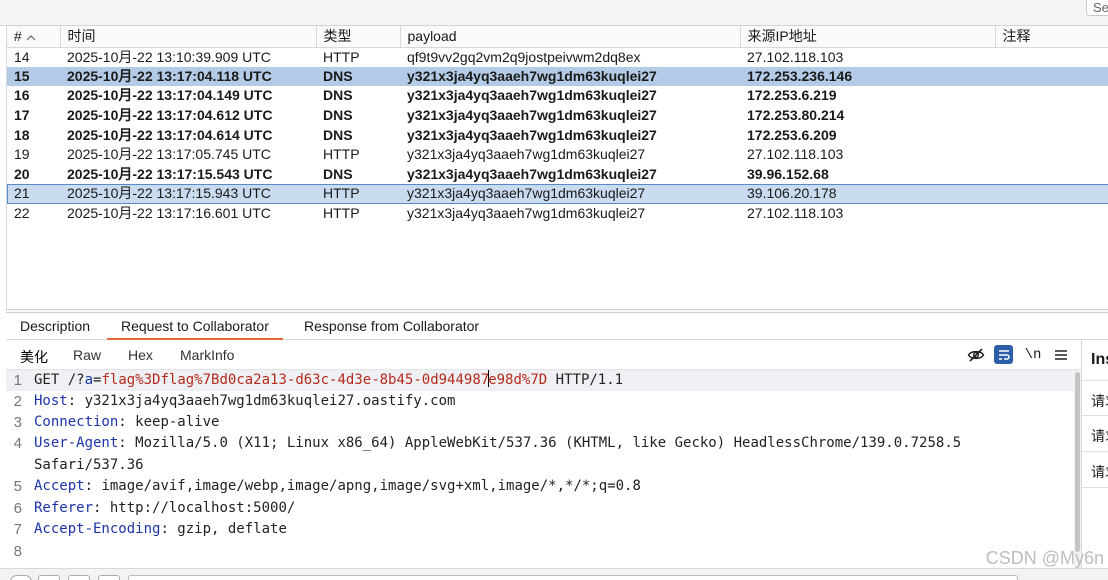 The height and width of the screenshot is (580, 1108). What do you see at coordinates (140, 355) in the screenshot?
I see `subtab-hex: Hex` at bounding box center [140, 355].